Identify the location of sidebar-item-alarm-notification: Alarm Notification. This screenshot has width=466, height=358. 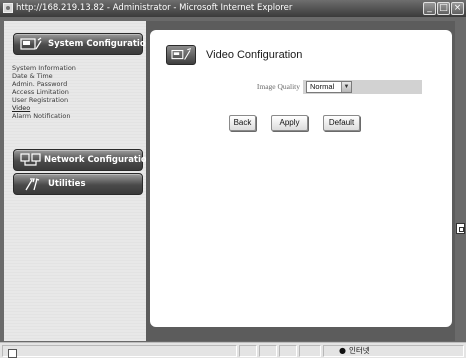
(44, 116).